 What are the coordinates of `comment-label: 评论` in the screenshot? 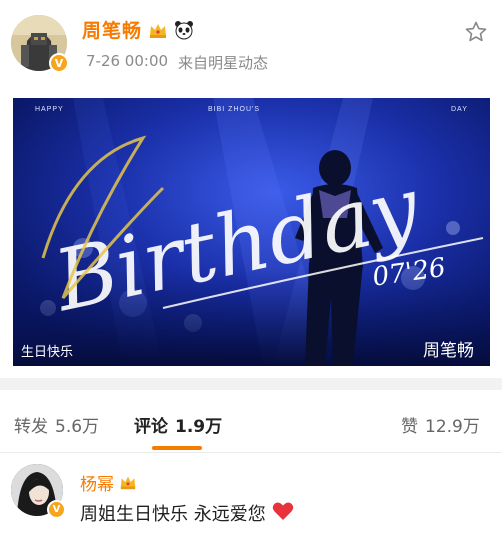 It's located at (151, 427).